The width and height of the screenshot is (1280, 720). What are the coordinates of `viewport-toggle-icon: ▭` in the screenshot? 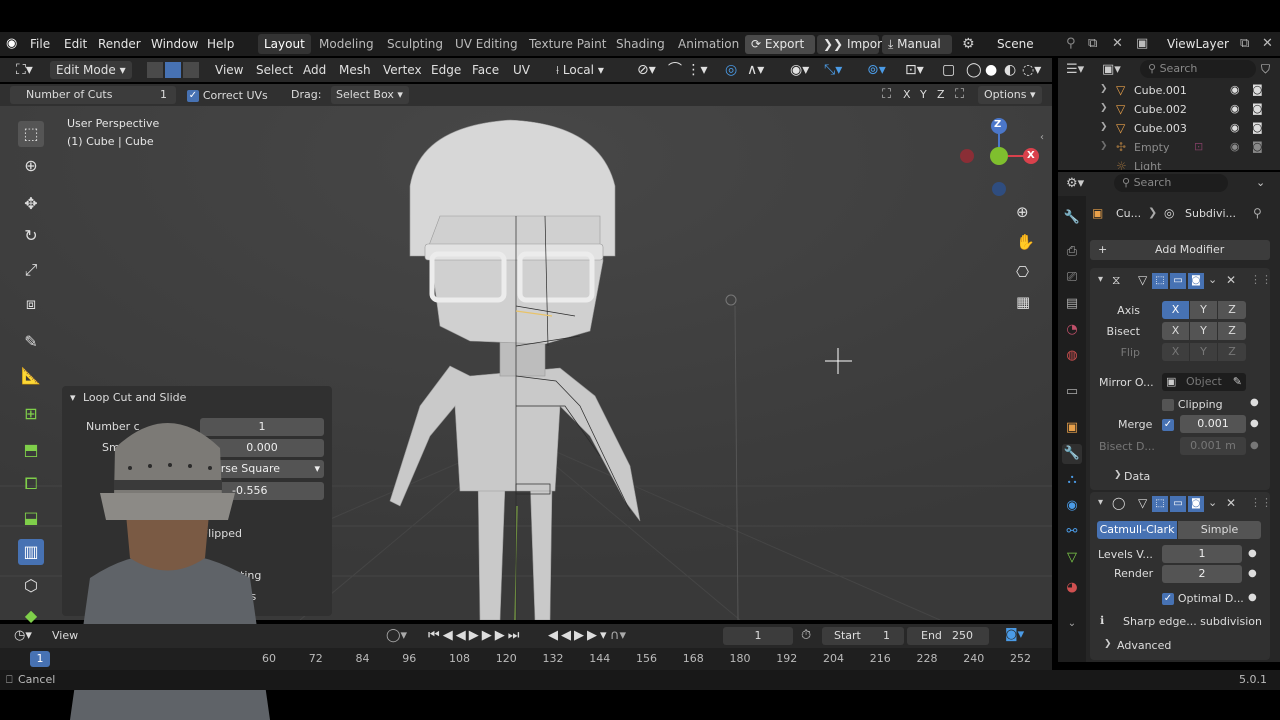 It's located at (1178, 504).